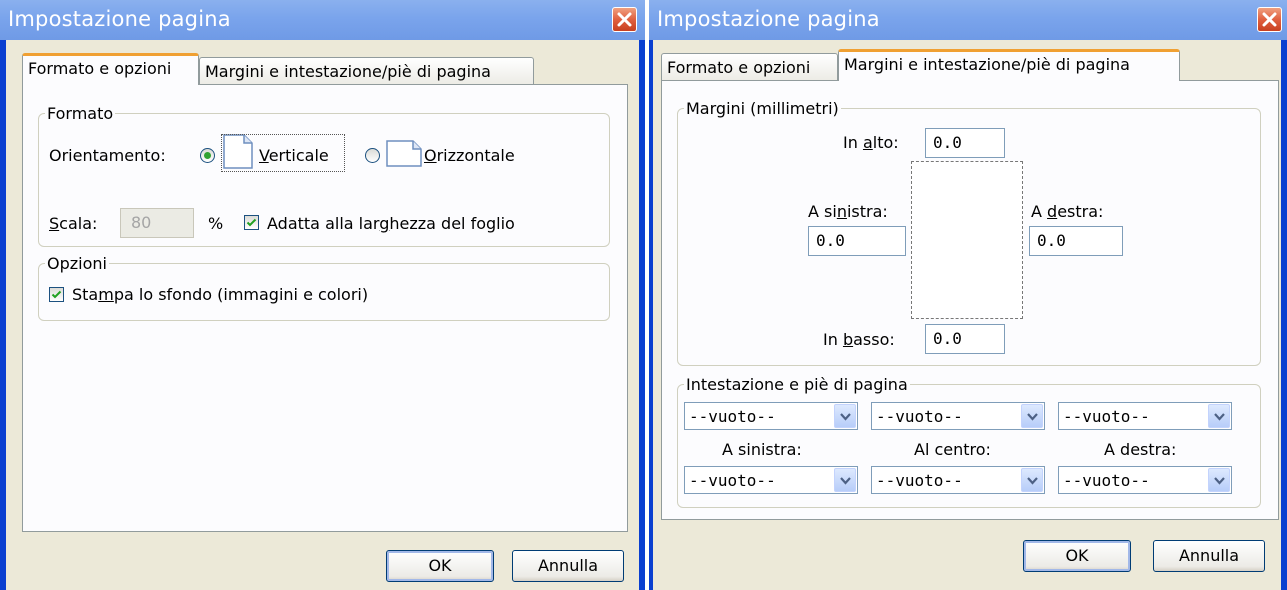 Image resolution: width=1287 pixels, height=590 pixels. I want to click on top-margin-input: 0.0, so click(965, 143).